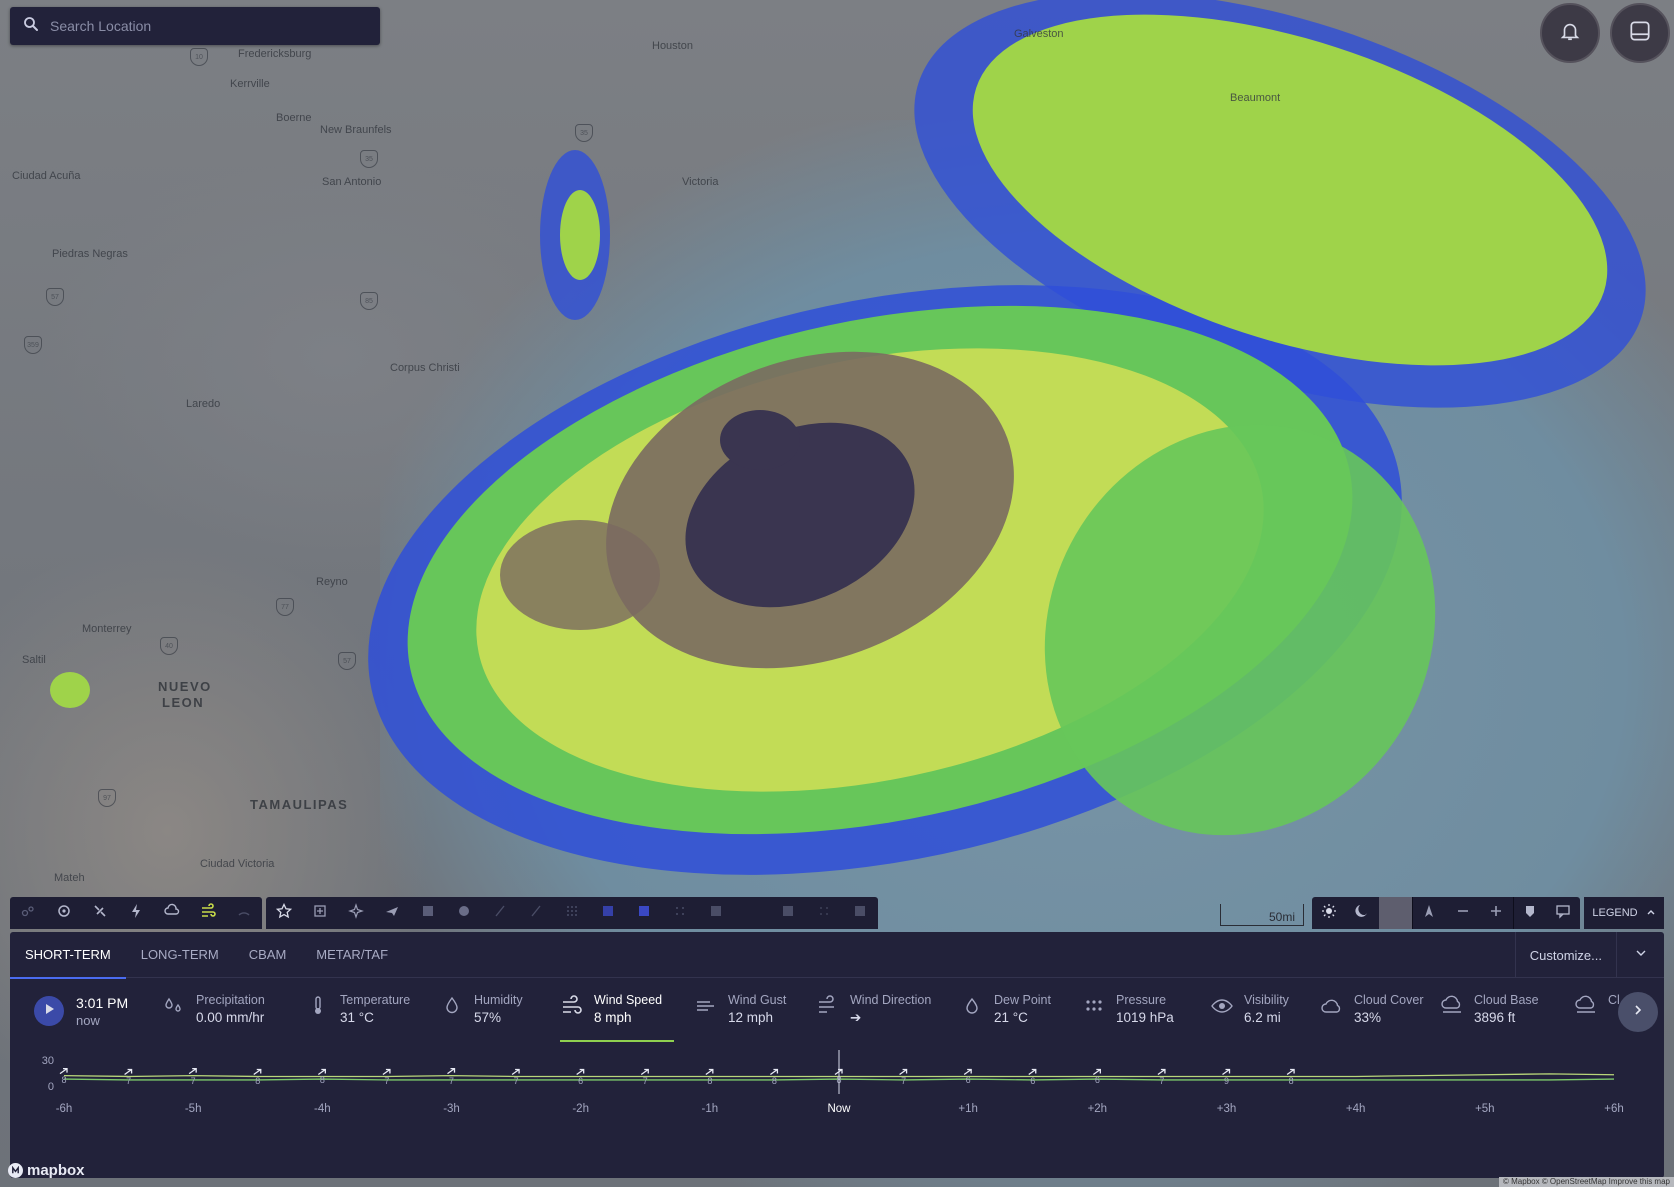 The image size is (1674, 1187). I want to click on north-up-button, so click(1429, 913).